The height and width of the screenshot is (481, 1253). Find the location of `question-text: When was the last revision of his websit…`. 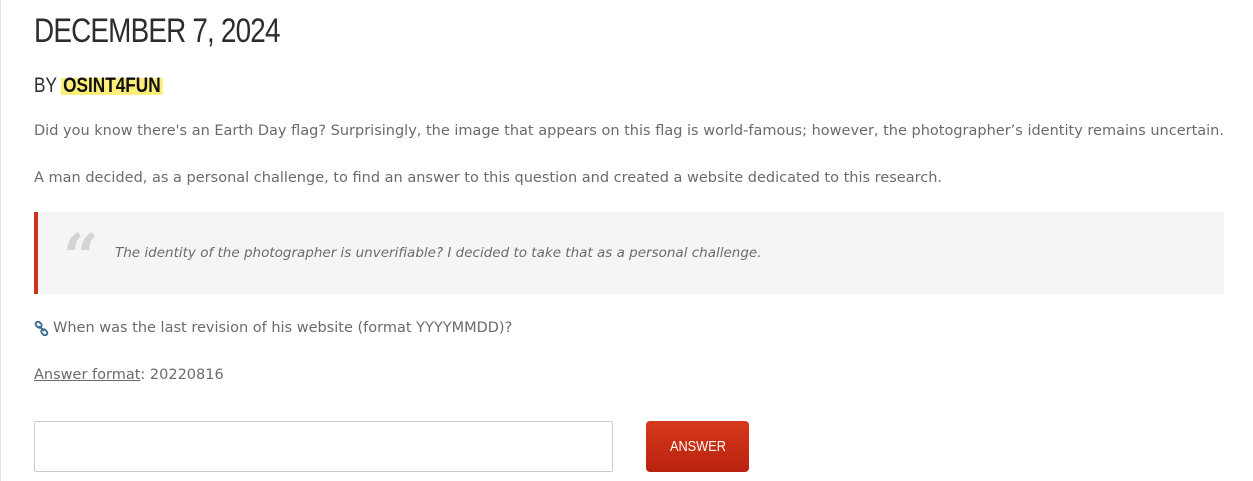

question-text: When was the last revision of his websit… is located at coordinates (283, 328).